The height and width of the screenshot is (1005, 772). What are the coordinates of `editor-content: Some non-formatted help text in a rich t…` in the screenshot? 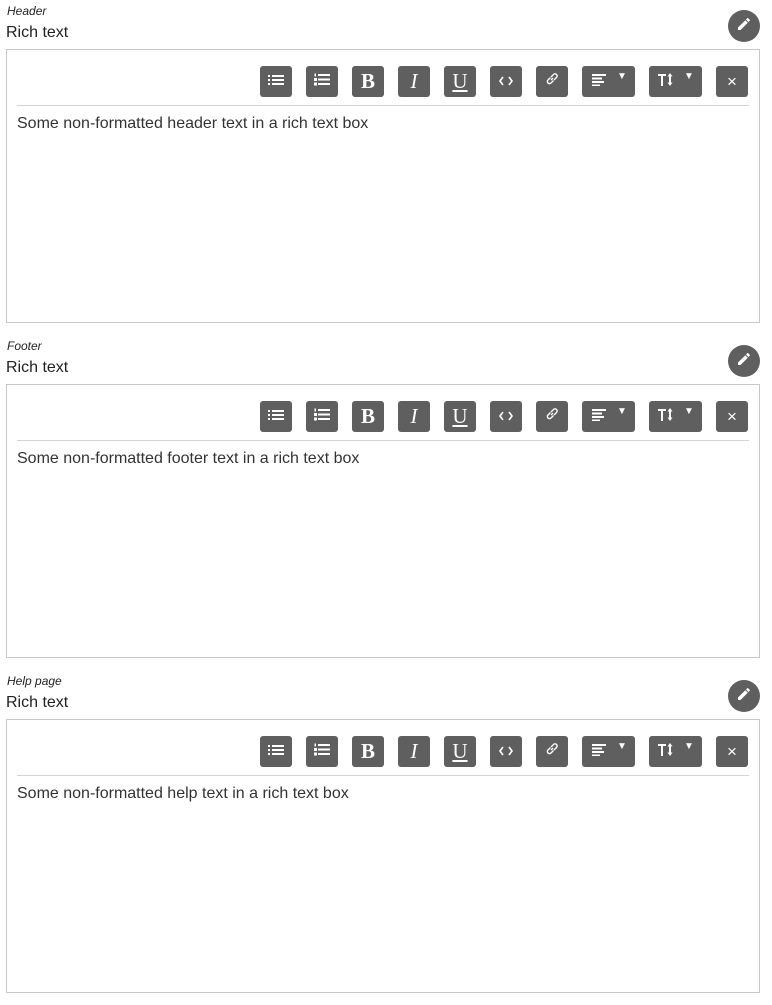 It's located at (183, 794).